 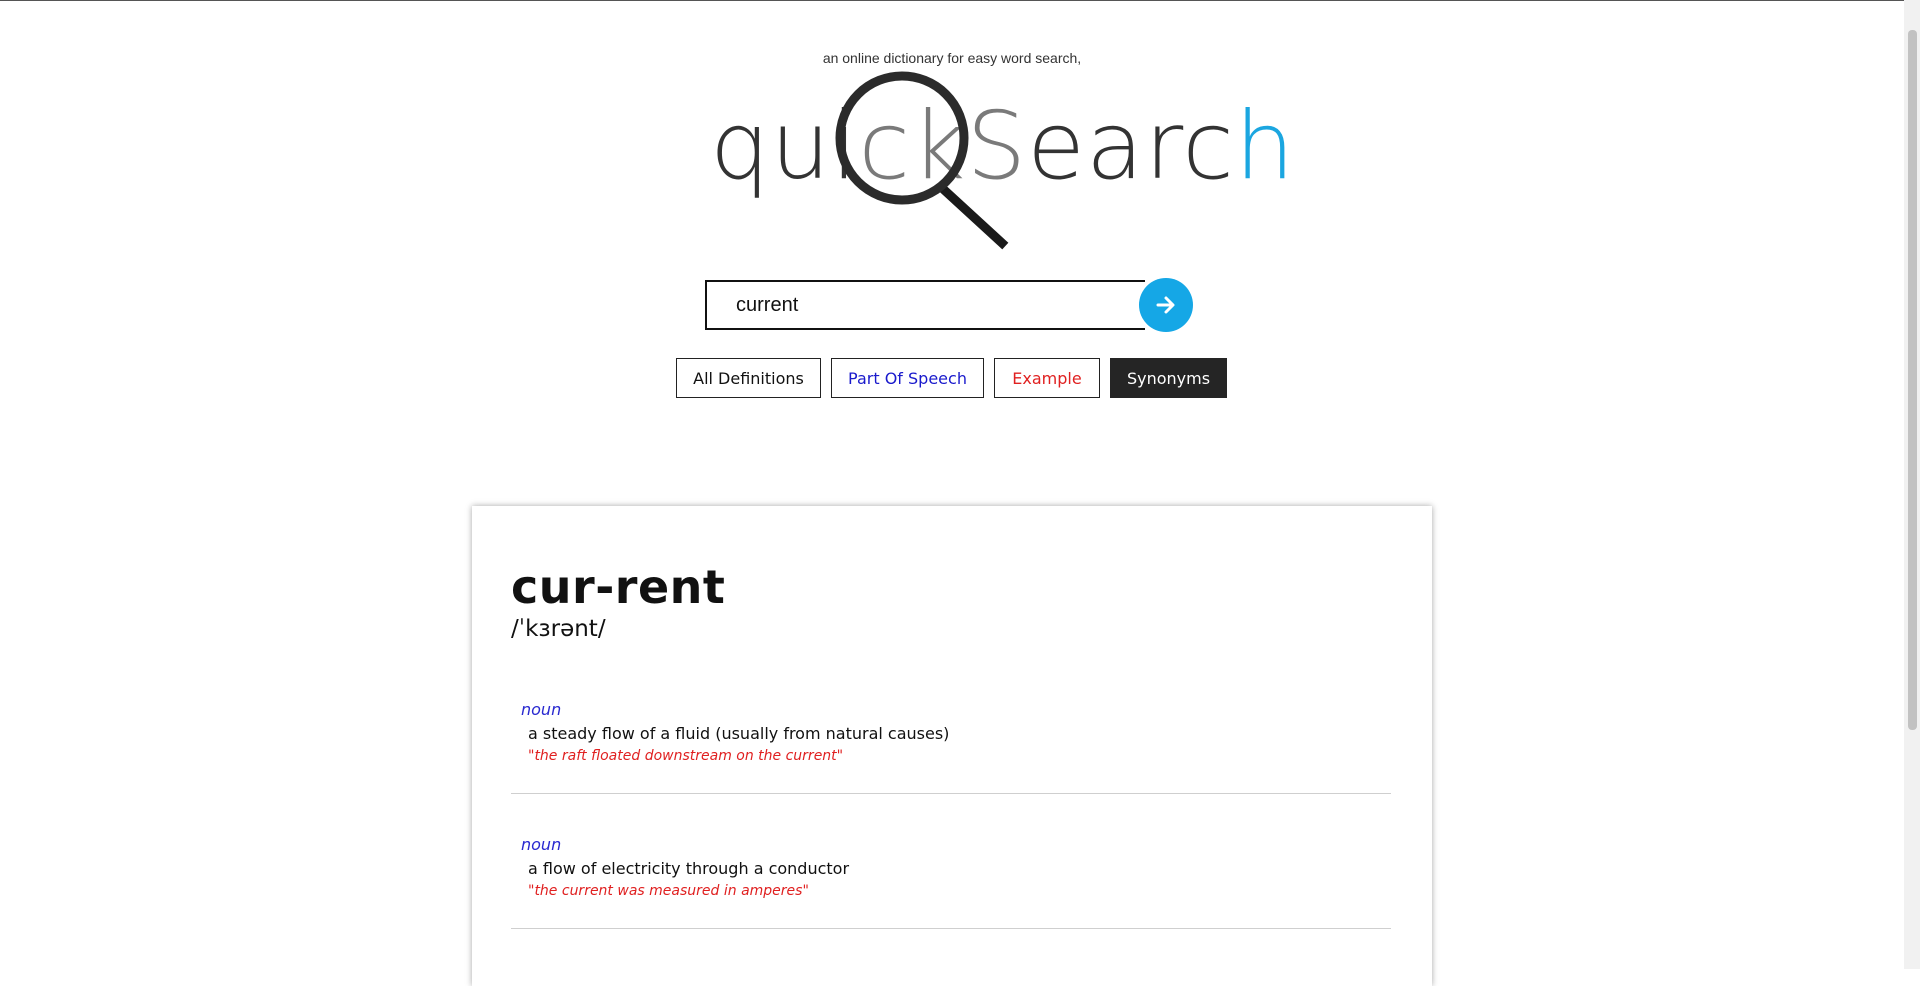 What do you see at coordinates (922, 160) in the screenshot?
I see `magnifier-icon` at bounding box center [922, 160].